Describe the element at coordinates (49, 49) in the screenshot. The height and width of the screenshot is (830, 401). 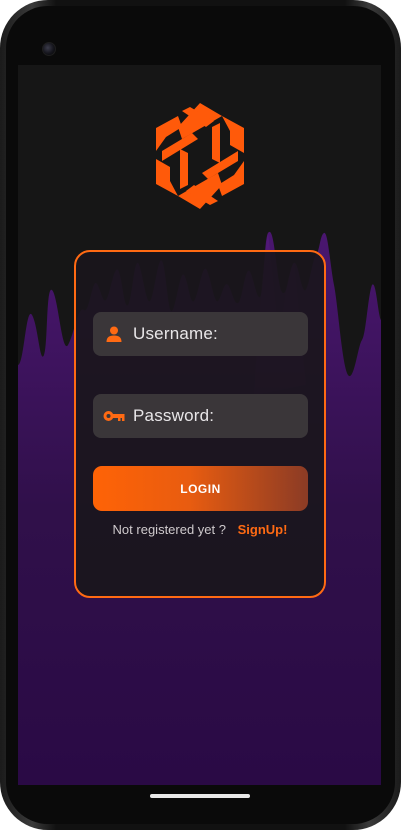
I see `front-camera` at that location.